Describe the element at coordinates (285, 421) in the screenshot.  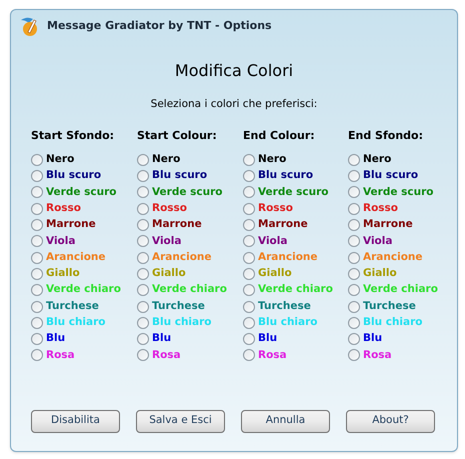
I see `dialog-button: Annulla` at that location.